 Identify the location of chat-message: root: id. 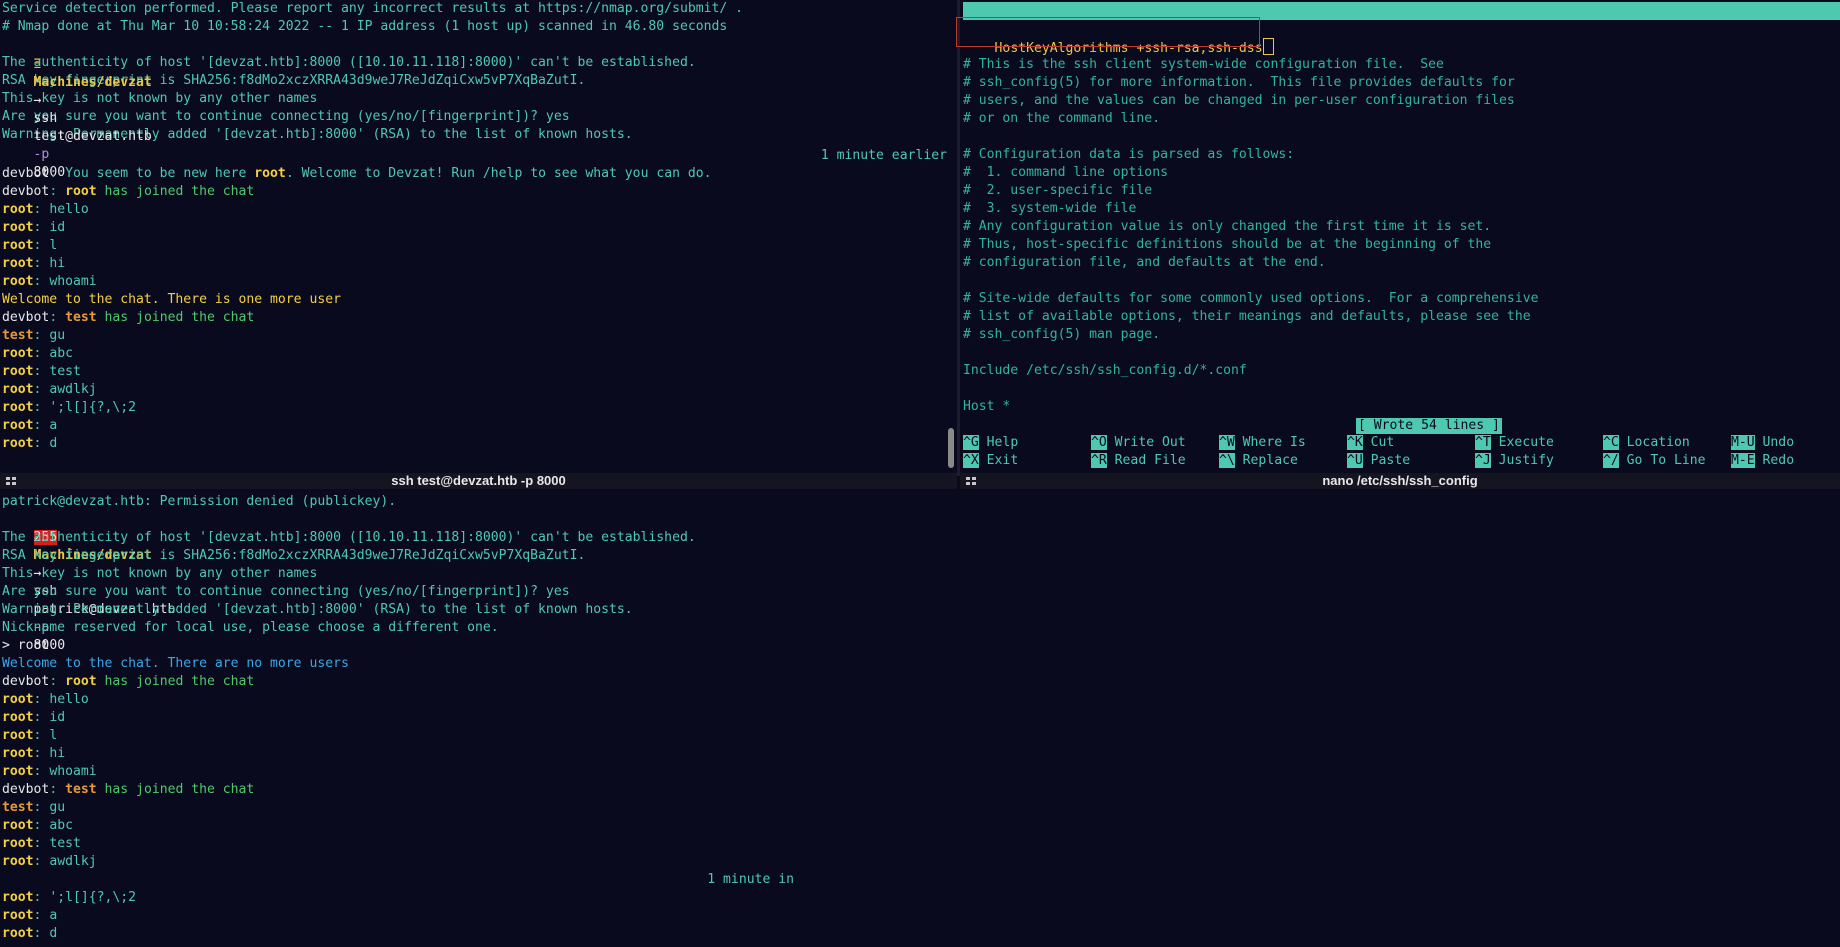
(33, 718).